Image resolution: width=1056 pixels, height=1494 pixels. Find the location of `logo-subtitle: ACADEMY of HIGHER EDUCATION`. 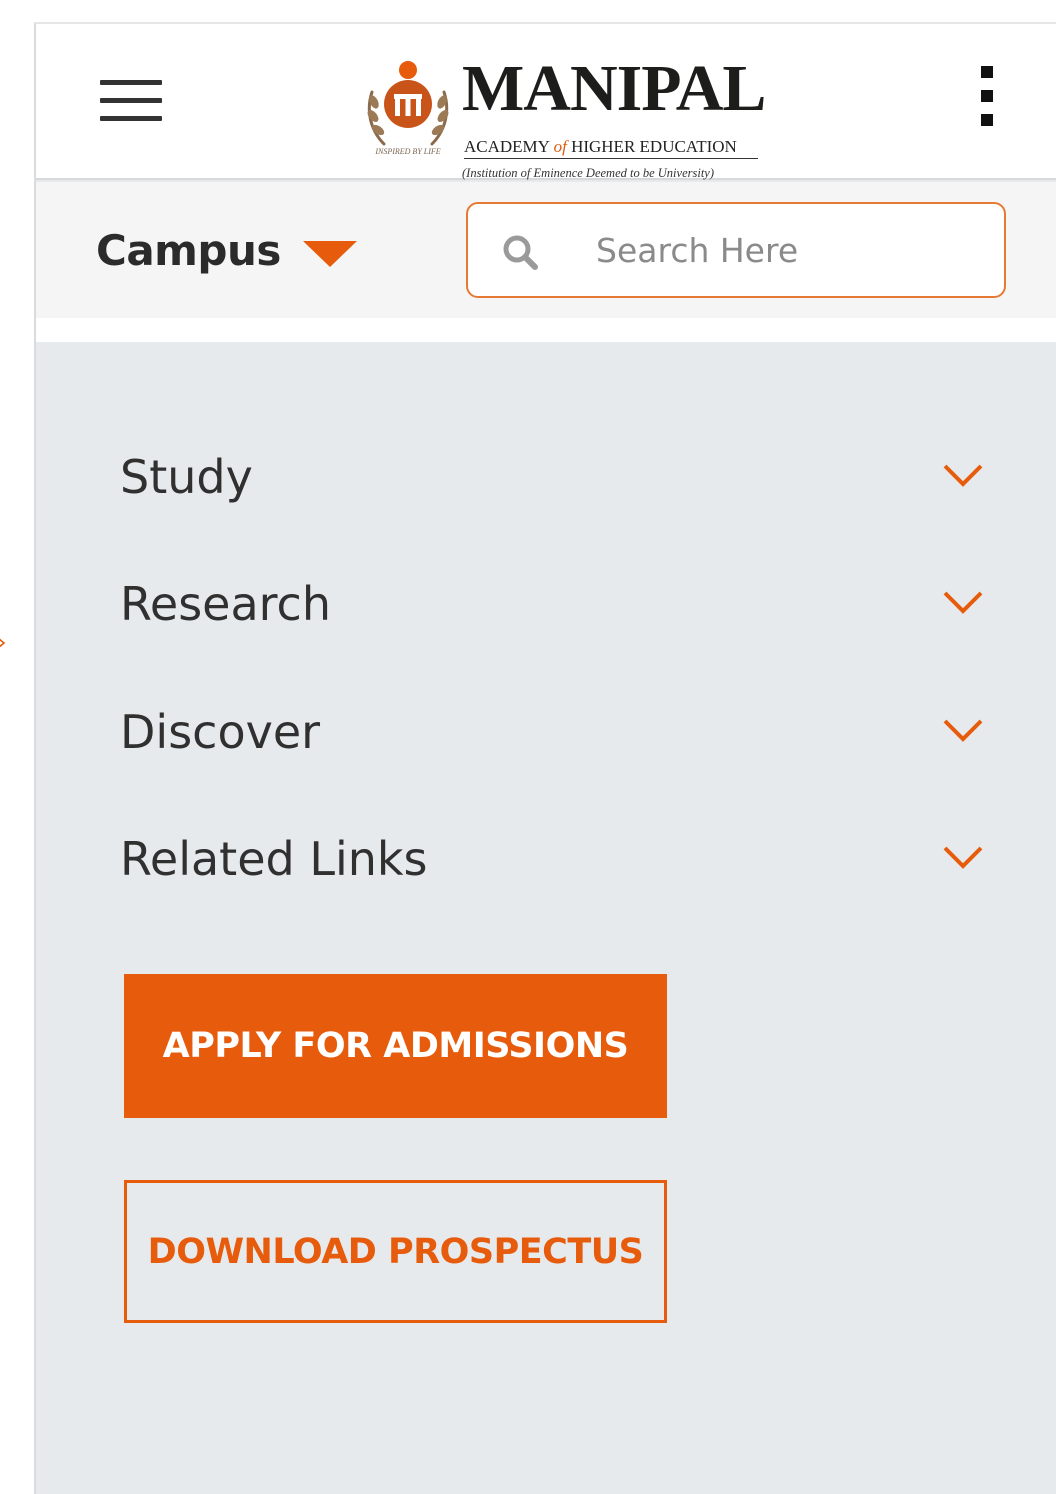

logo-subtitle: ACADEMY of HIGHER EDUCATION is located at coordinates (611, 148).